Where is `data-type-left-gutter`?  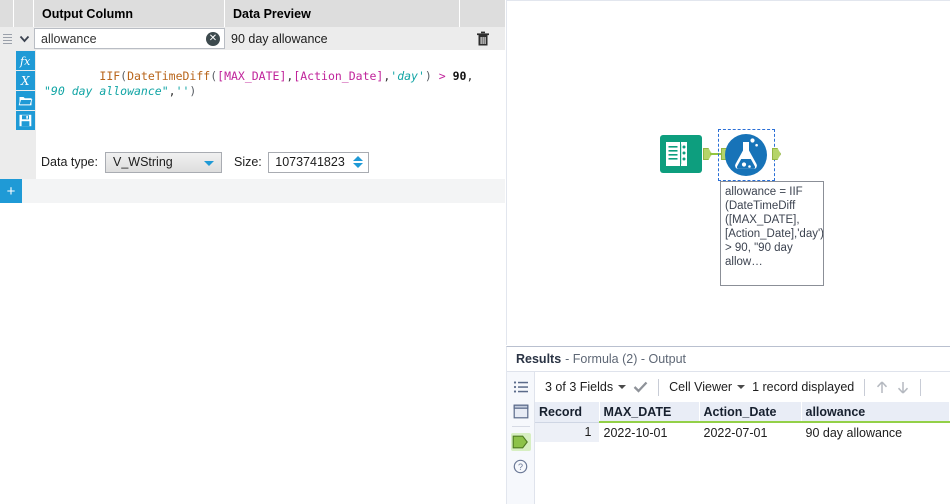 data-type-left-gutter is located at coordinates (18, 162).